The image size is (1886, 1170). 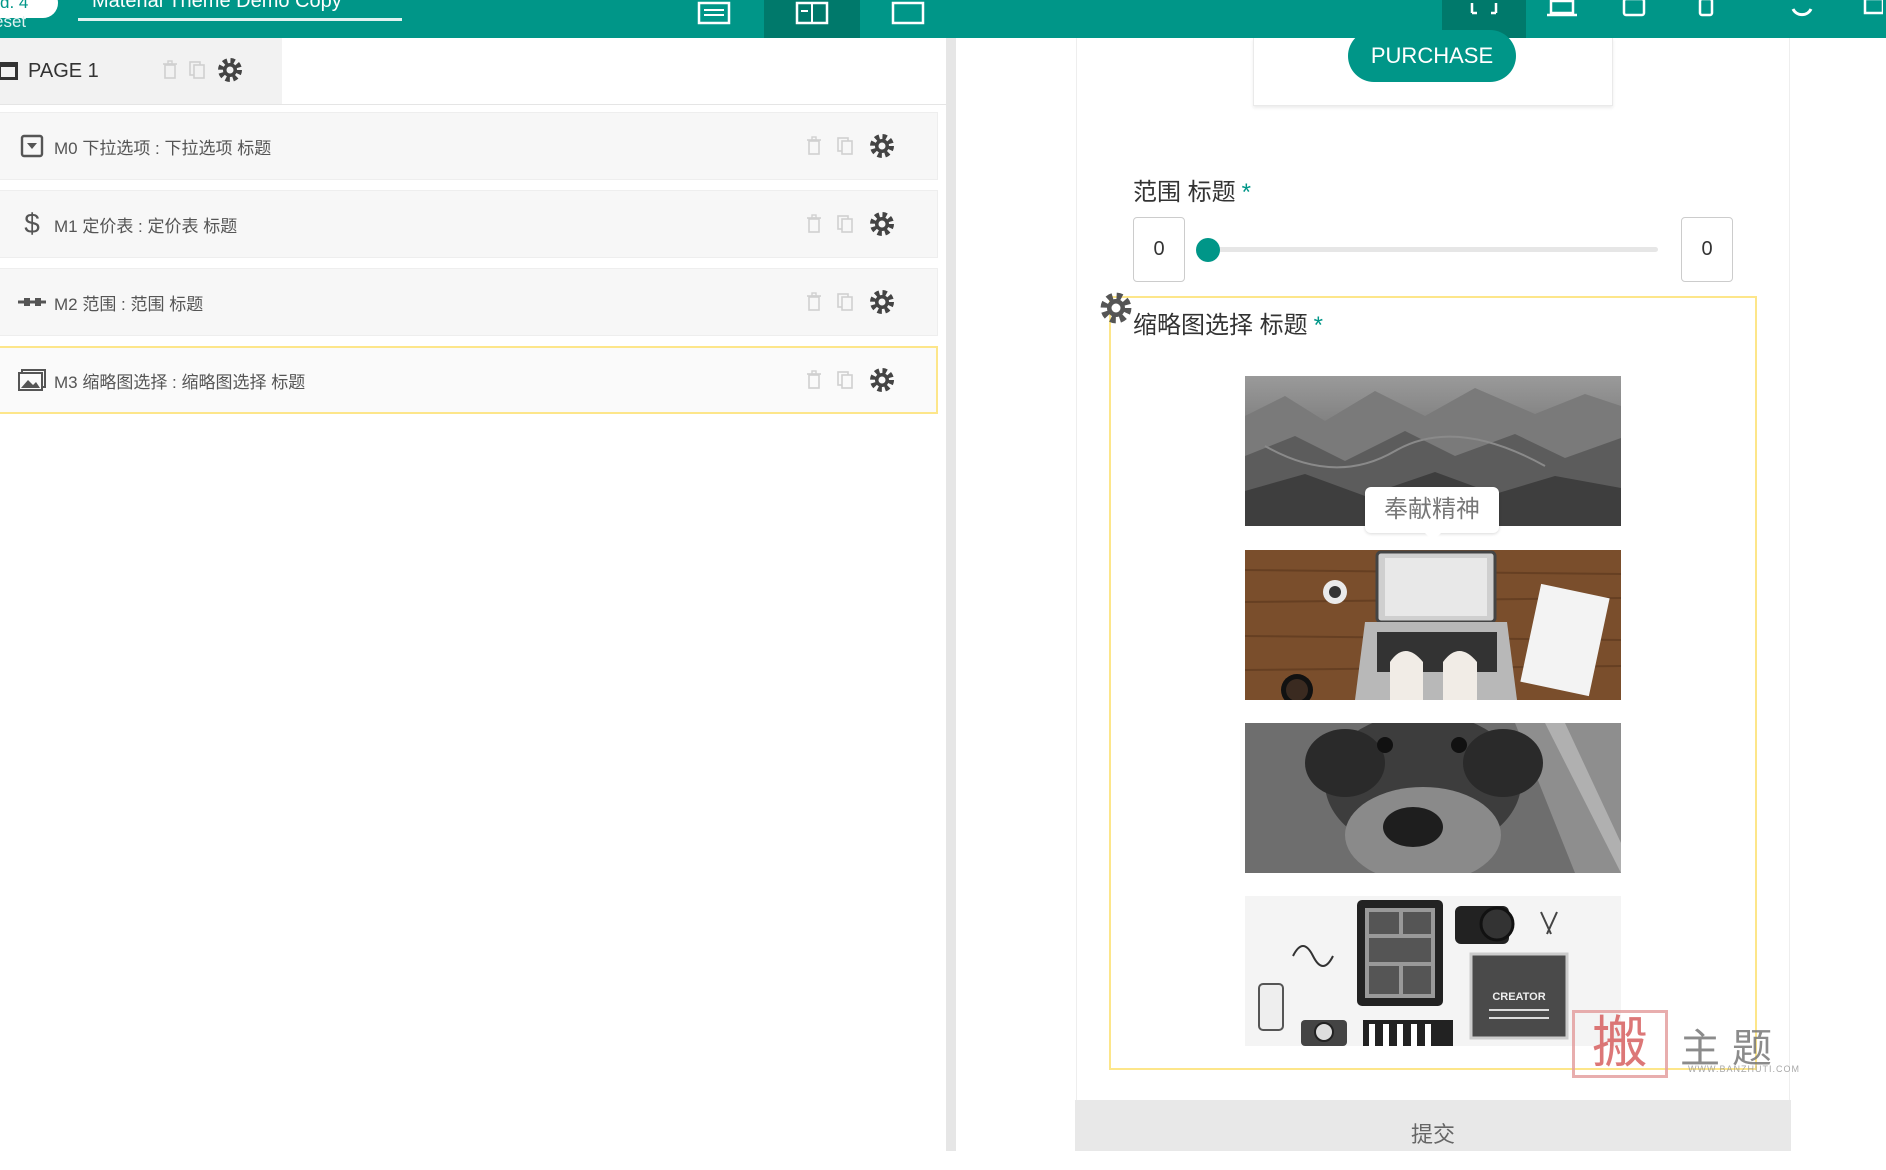 I want to click on mobile-icon, so click(x=1706, y=8).